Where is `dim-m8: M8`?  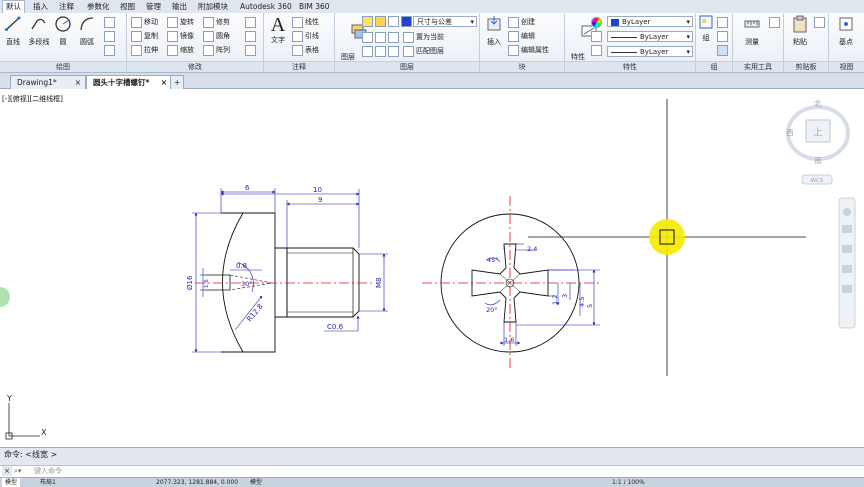
dim-m8: M8 is located at coordinates (379, 283).